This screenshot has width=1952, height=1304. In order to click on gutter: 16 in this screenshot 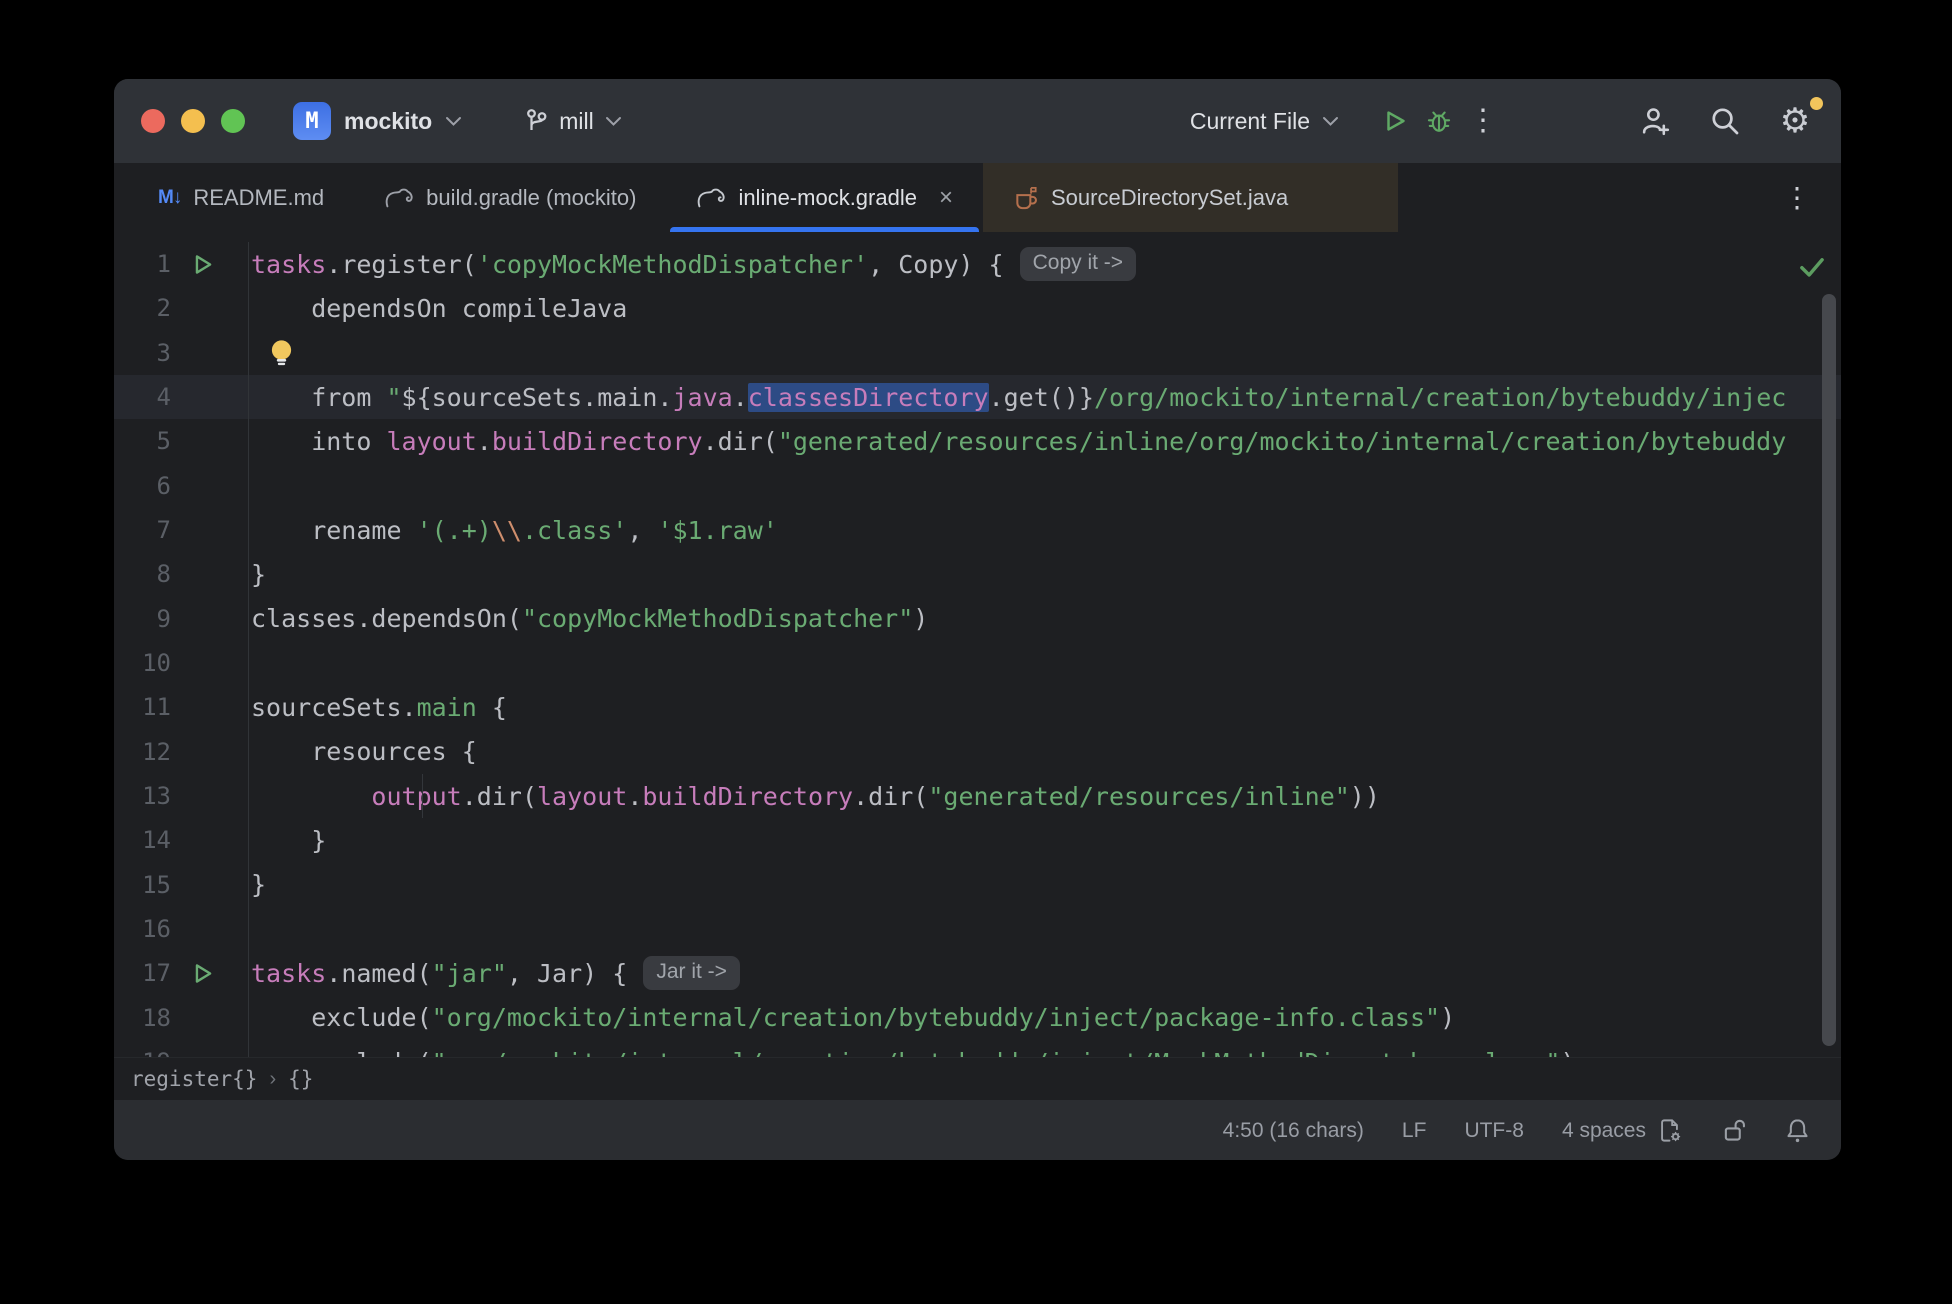, I will do `click(181, 929)`.